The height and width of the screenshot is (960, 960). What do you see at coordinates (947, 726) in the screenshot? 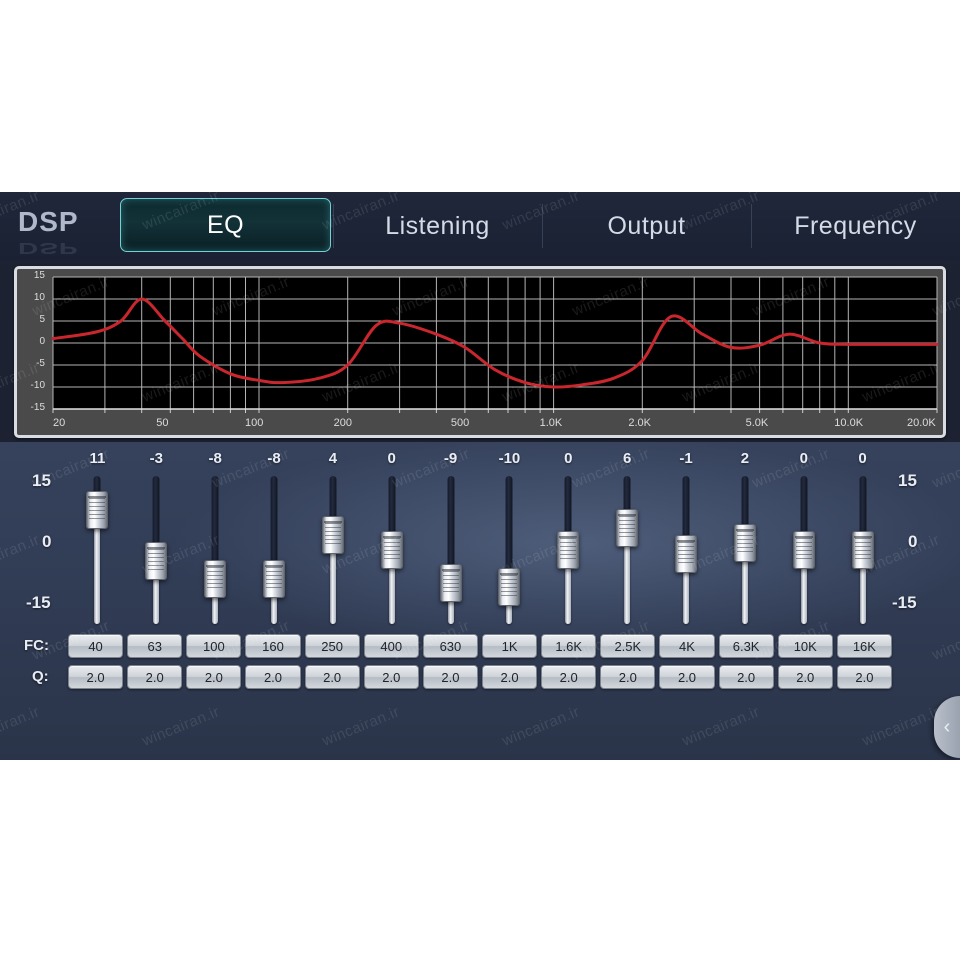
I see `chevron-left-icon: ‹` at bounding box center [947, 726].